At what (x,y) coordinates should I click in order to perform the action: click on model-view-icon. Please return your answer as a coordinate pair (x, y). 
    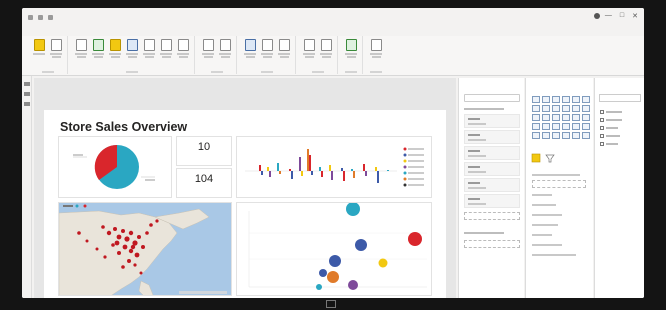
    Looking at the image, I should click on (26, 104).